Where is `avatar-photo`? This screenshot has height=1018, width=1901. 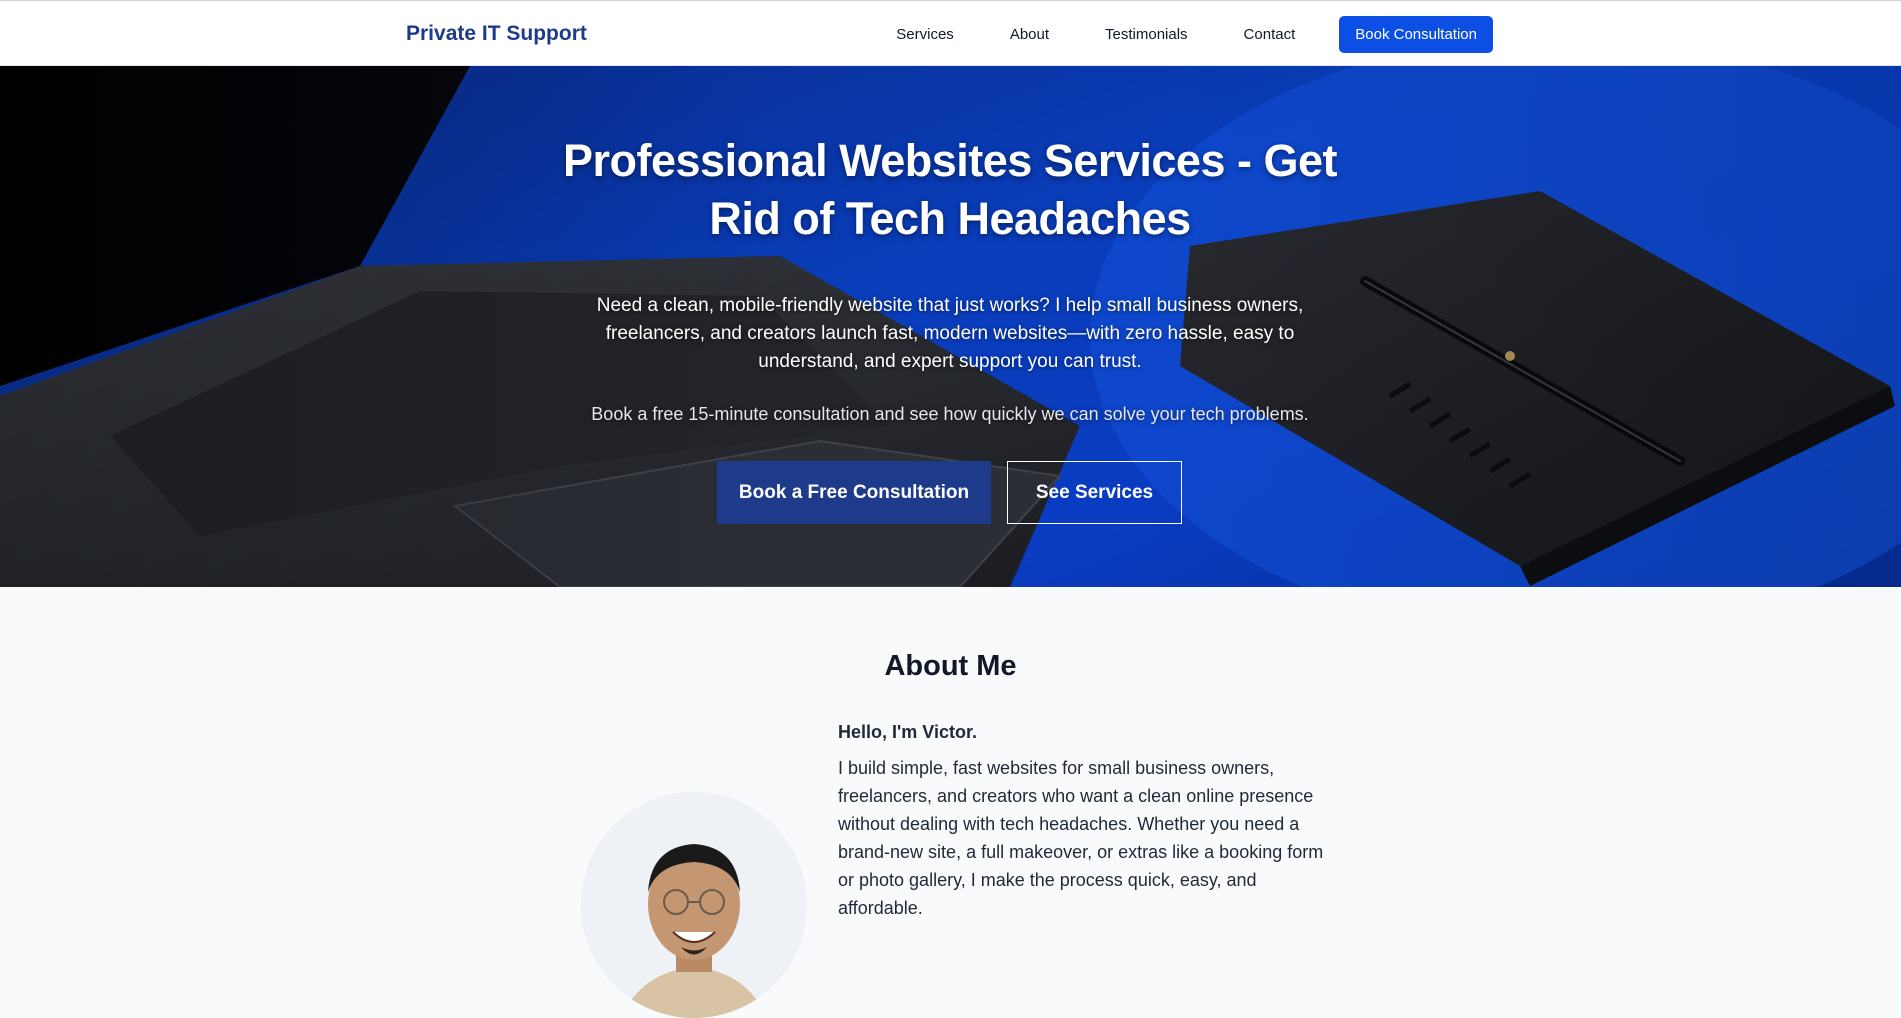
avatar-photo is located at coordinates (694, 905).